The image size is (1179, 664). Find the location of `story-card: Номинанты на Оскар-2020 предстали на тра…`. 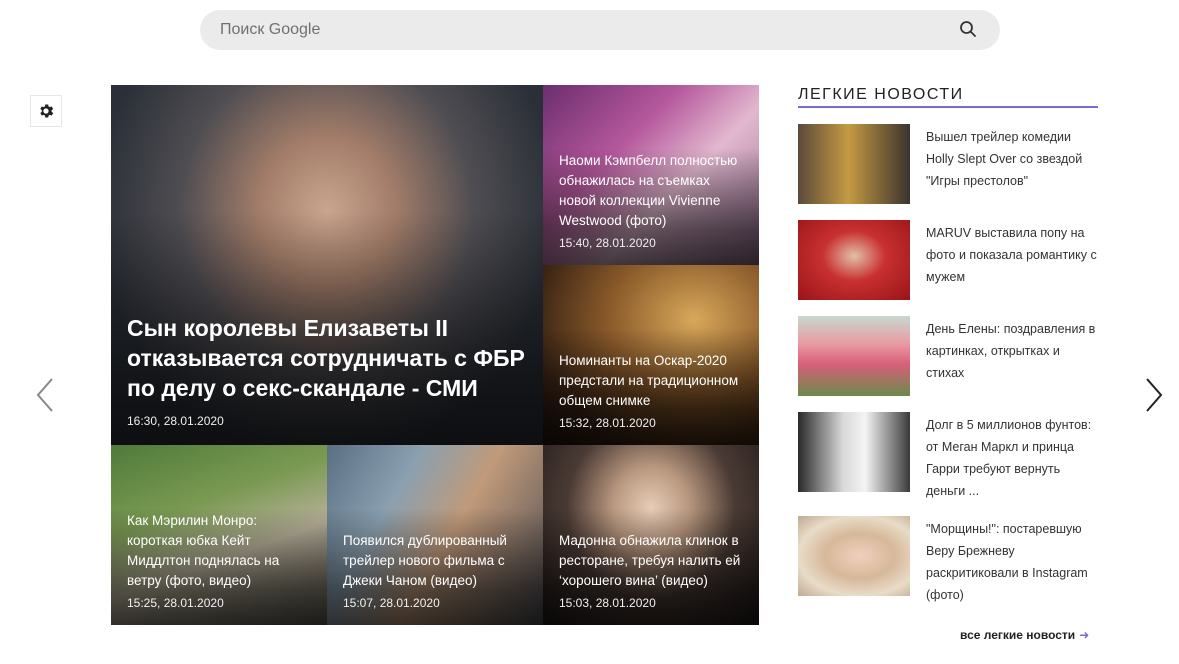

story-card: Номинанты на Оскар-2020 предстали на тра… is located at coordinates (651, 355).